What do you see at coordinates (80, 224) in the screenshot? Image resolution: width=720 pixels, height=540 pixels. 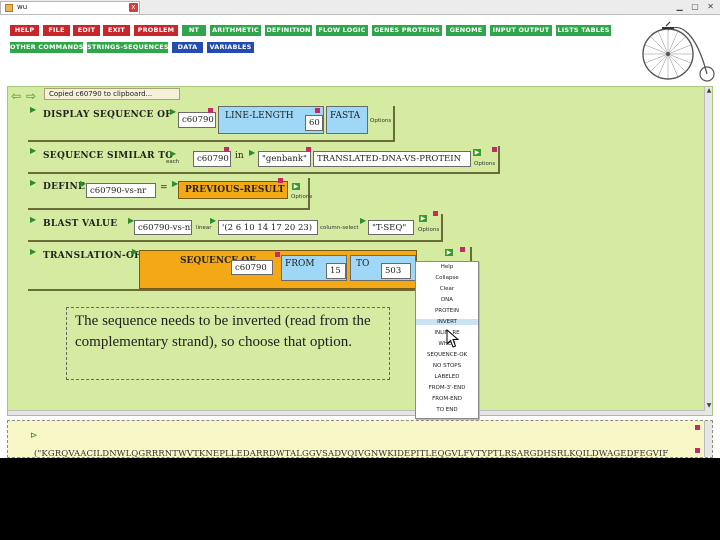 I see `blast-value-label: BLAST VALUE` at bounding box center [80, 224].